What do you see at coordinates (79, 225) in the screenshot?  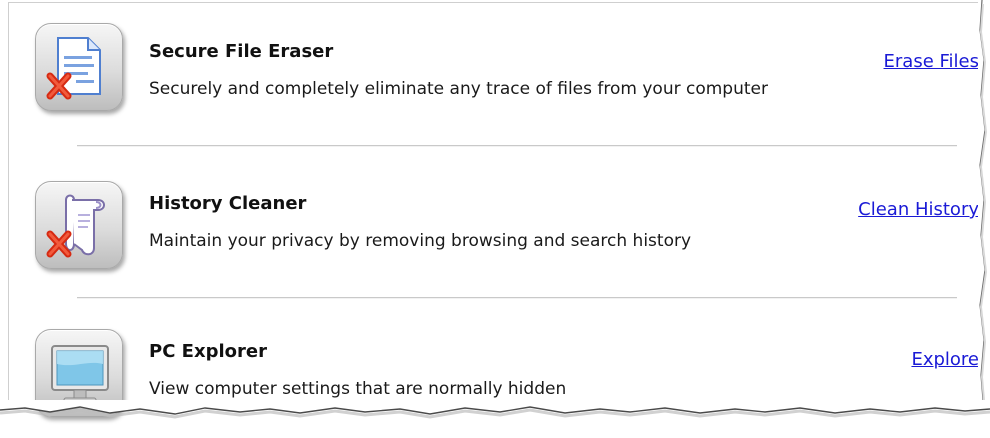 I see `history-scroll-icon` at bounding box center [79, 225].